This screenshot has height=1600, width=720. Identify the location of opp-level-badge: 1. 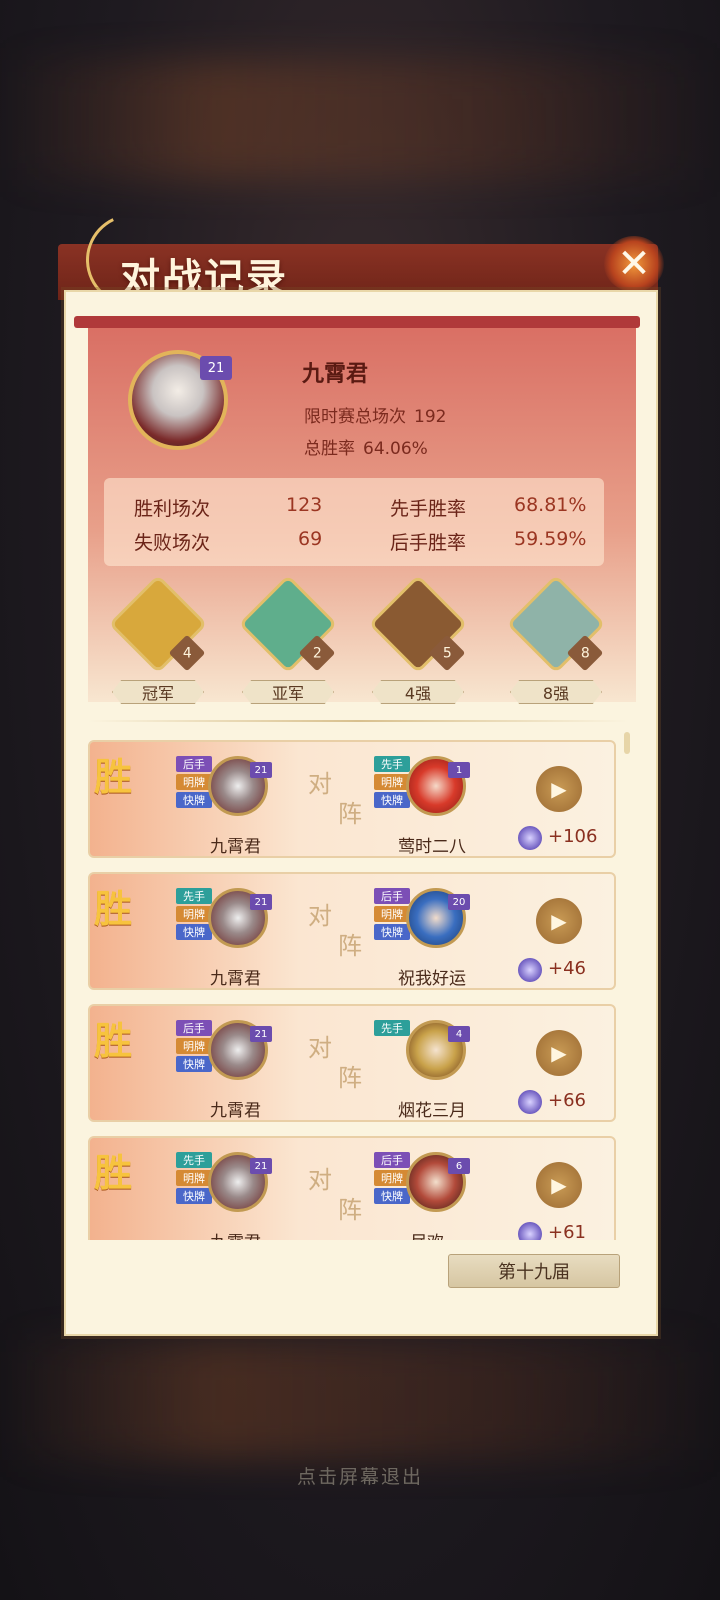
(459, 770).